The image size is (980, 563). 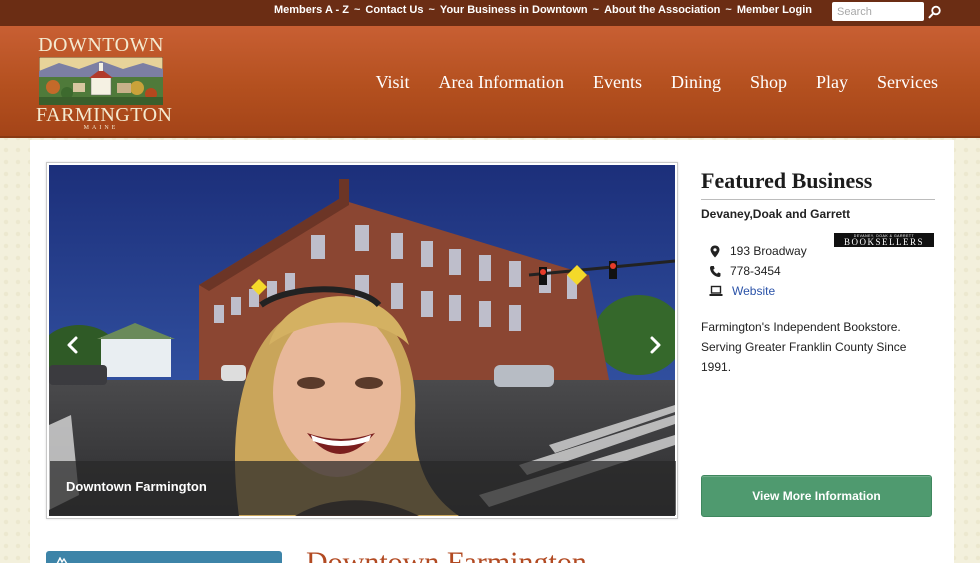 I want to click on business-logo: DEVANEY, DOAK & GARRETT BOOKSELLERS, so click(x=884, y=240).